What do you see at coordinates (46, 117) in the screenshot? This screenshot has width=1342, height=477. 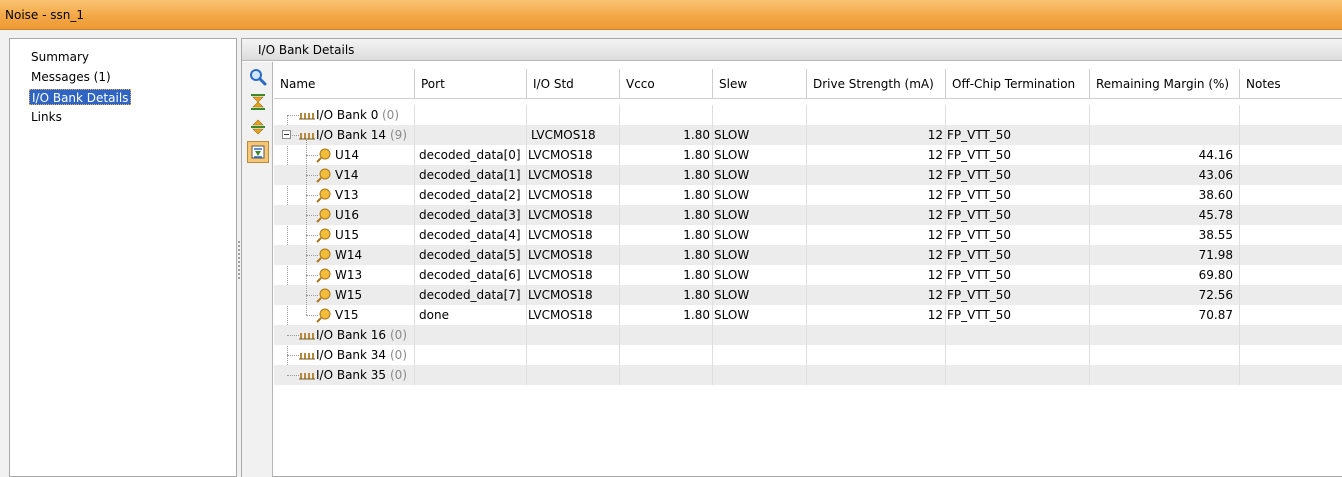 I see `nav-item-links: Links` at bounding box center [46, 117].